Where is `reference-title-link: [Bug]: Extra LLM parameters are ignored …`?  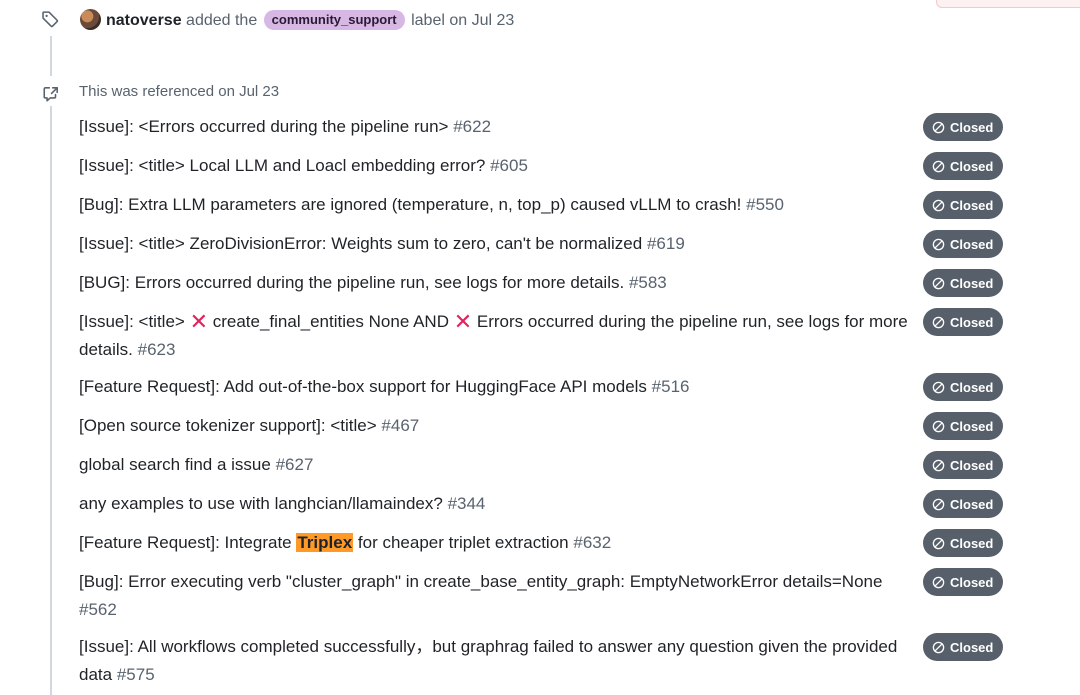 reference-title-link: [Bug]: Extra LLM parameters are ignored … is located at coordinates (496, 205).